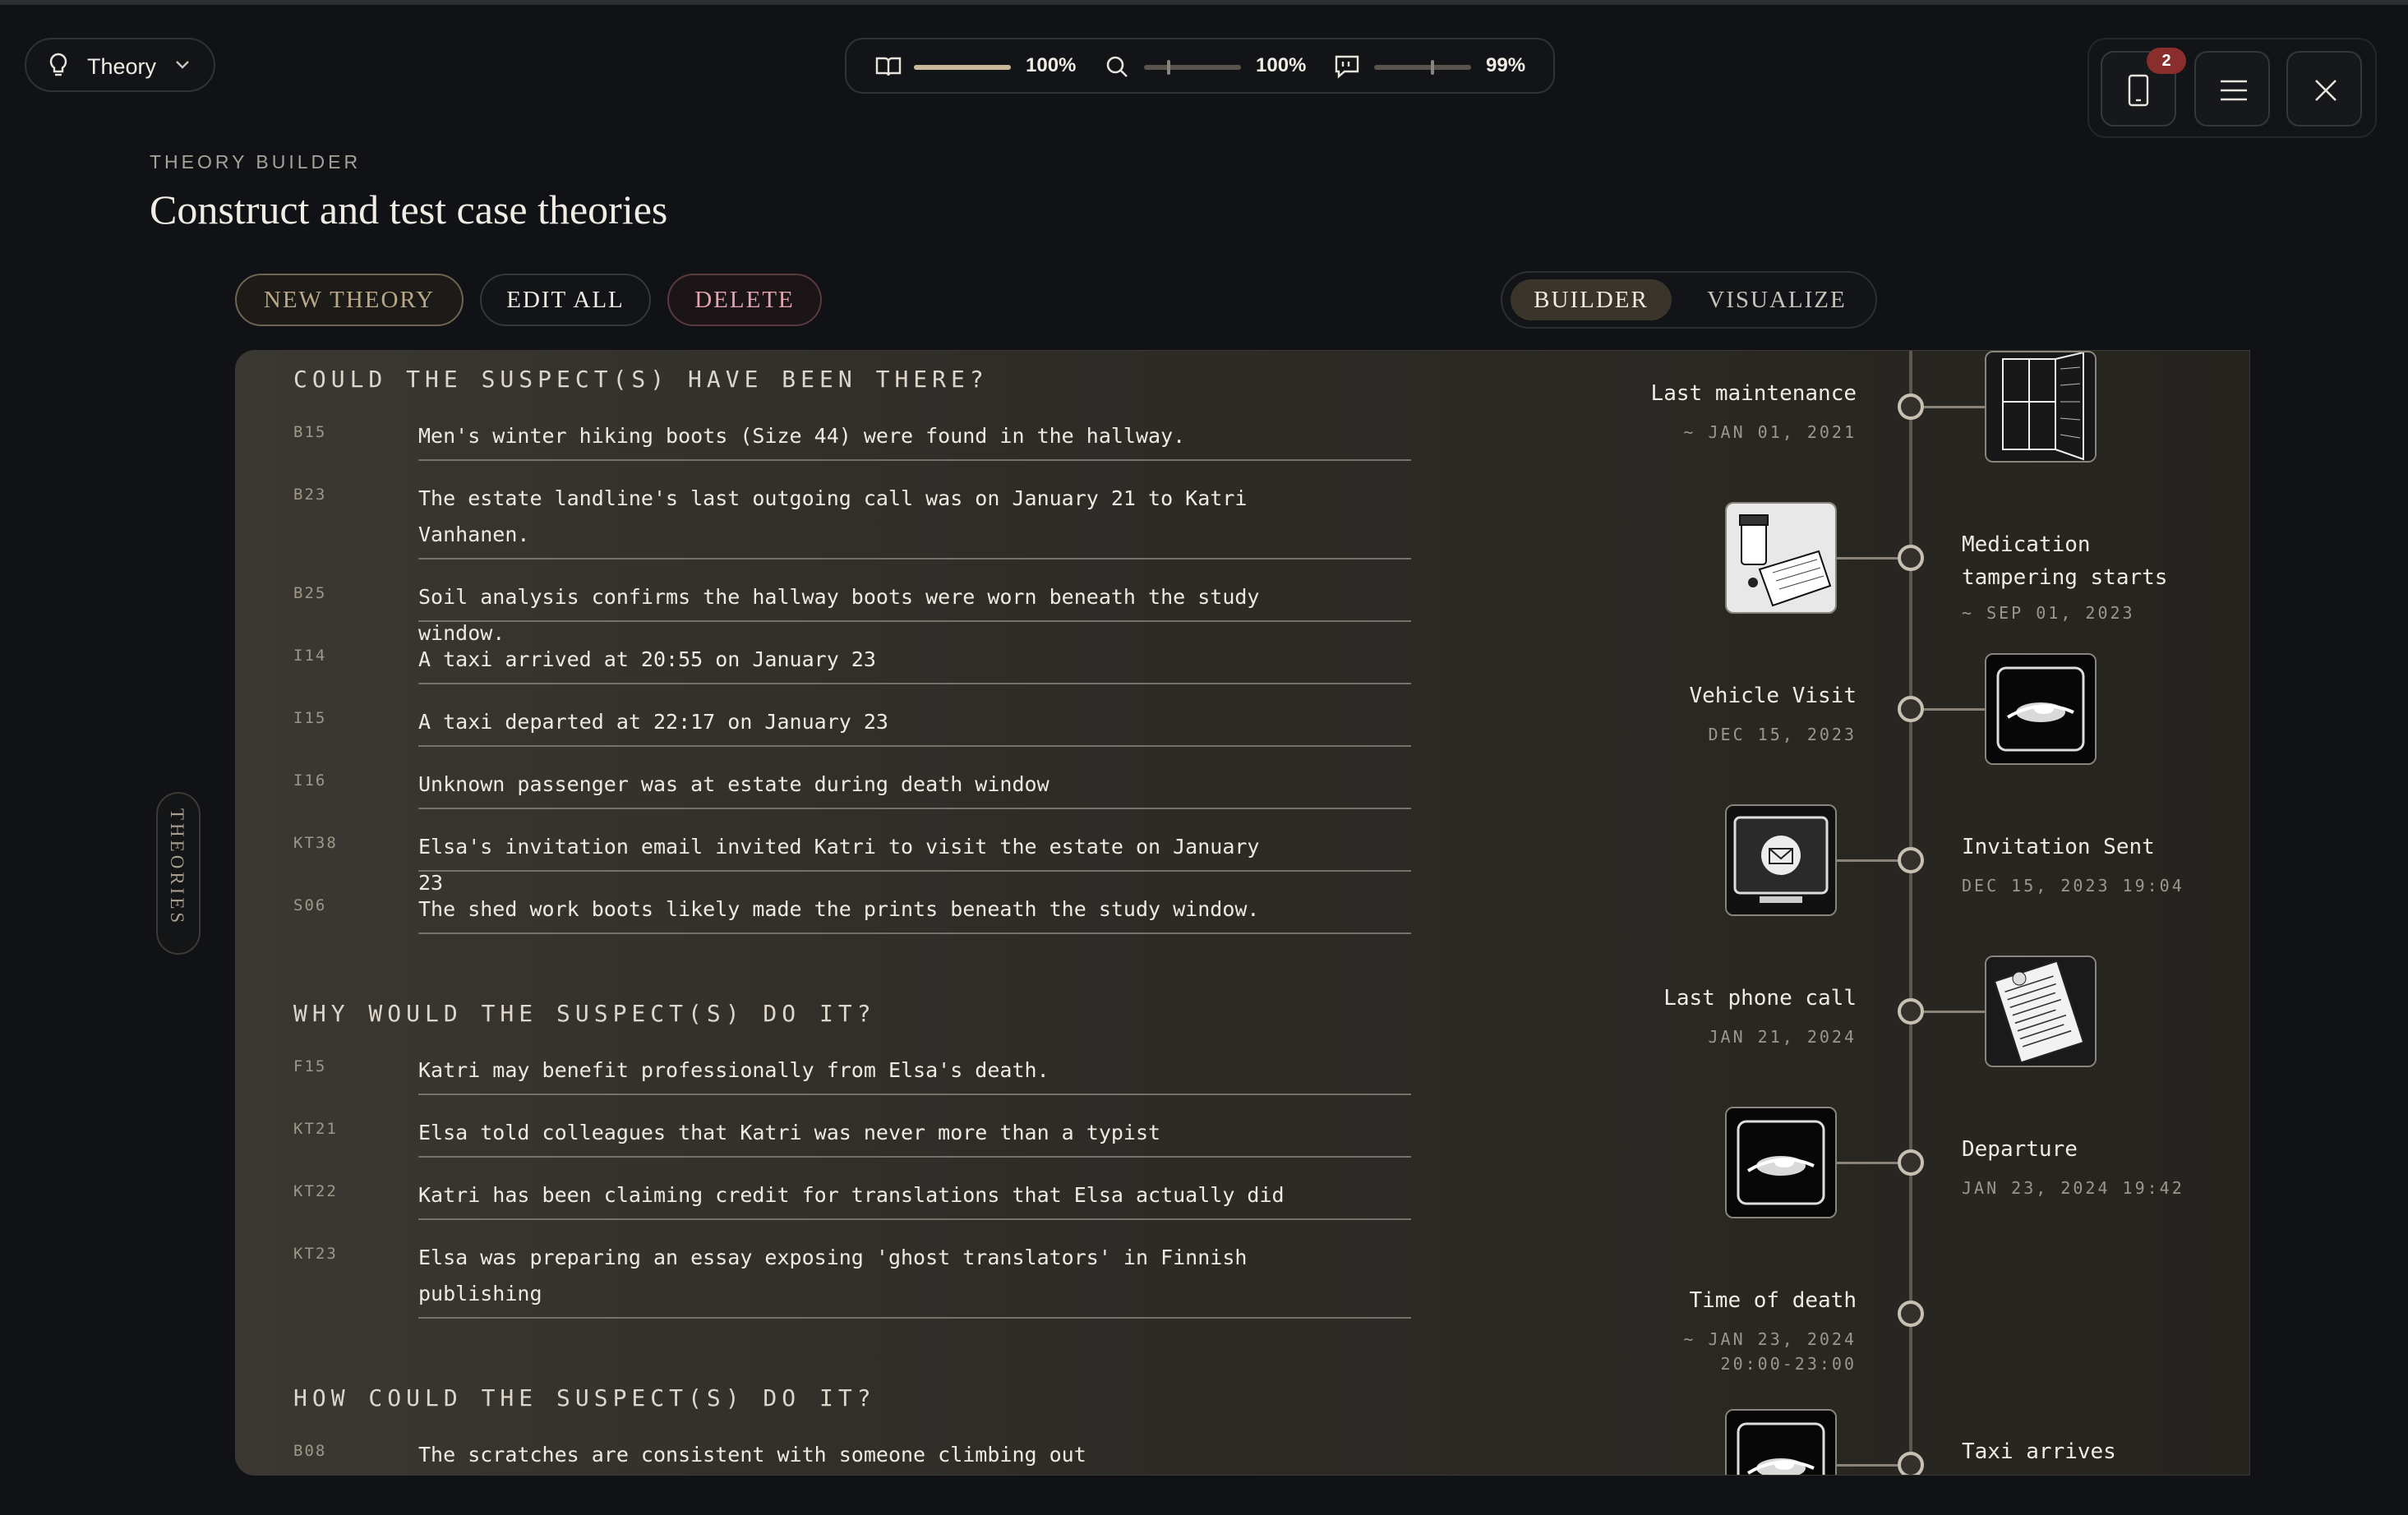 This screenshot has height=1515, width=2408. What do you see at coordinates (409, 209) in the screenshot?
I see `page-title: Construct and test case theories` at bounding box center [409, 209].